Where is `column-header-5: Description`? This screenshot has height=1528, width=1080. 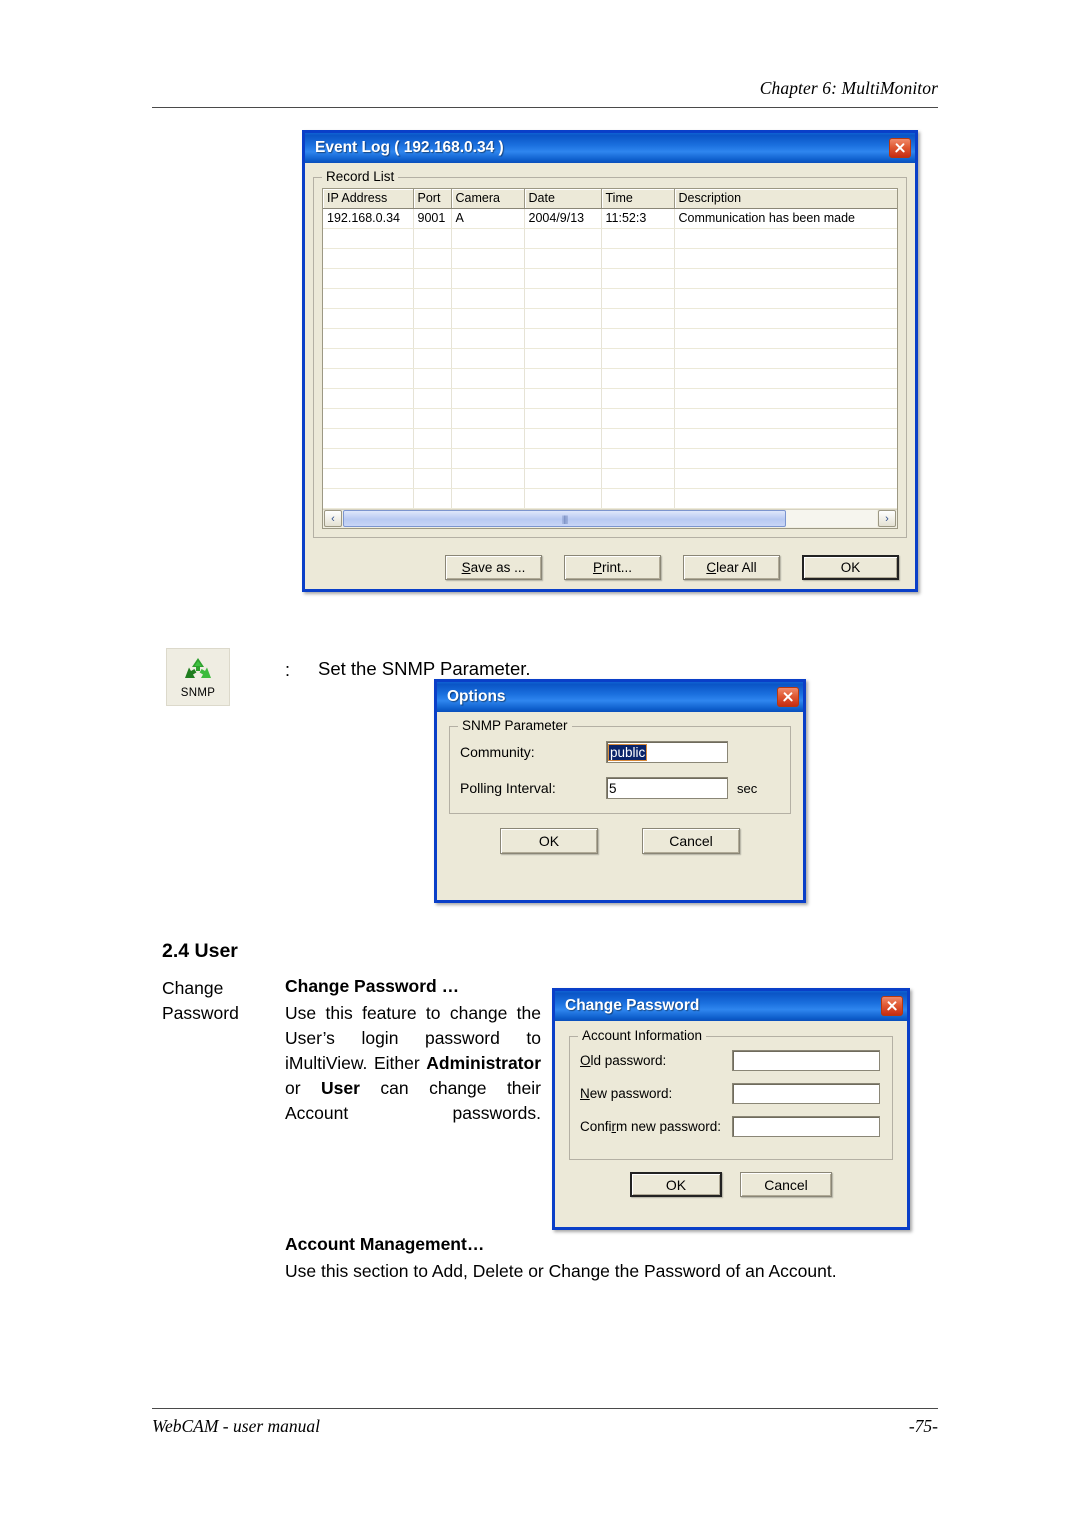
column-header-5: Description is located at coordinates (785, 199).